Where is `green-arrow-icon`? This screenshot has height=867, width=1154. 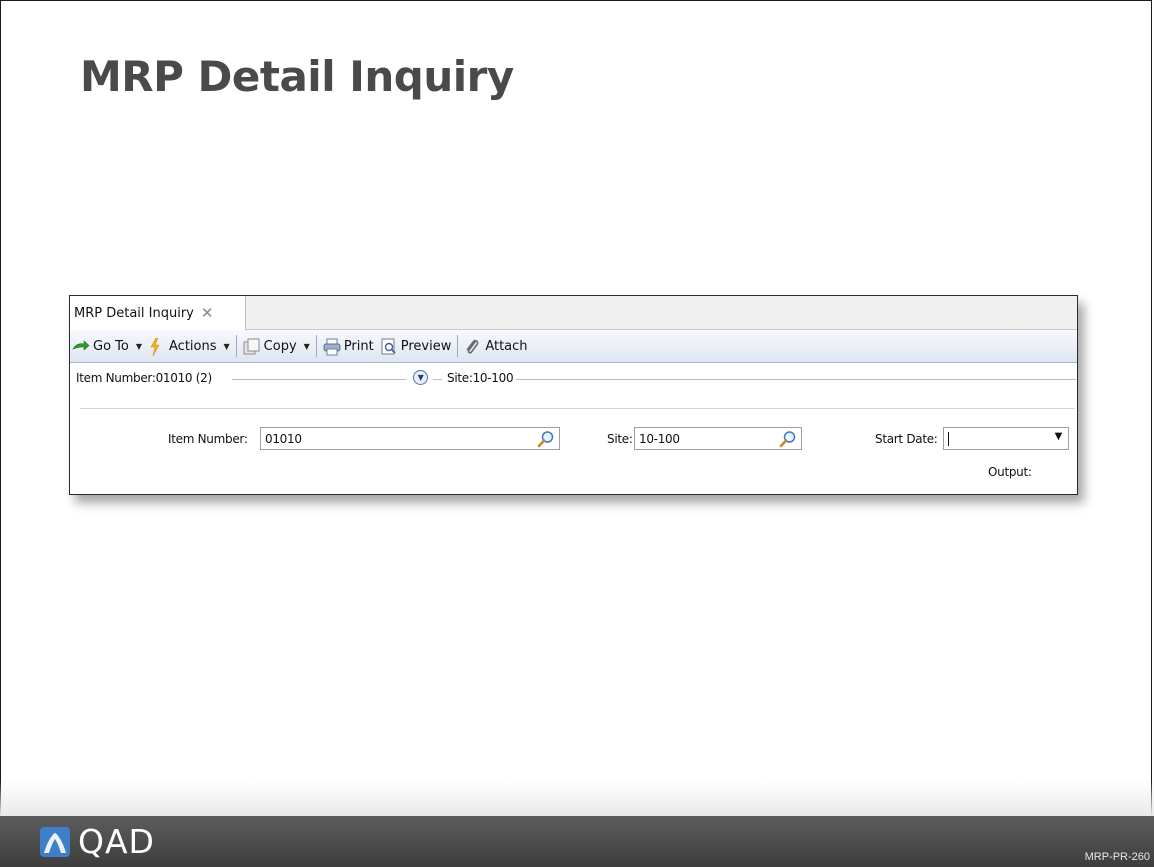 green-arrow-icon is located at coordinates (81, 346).